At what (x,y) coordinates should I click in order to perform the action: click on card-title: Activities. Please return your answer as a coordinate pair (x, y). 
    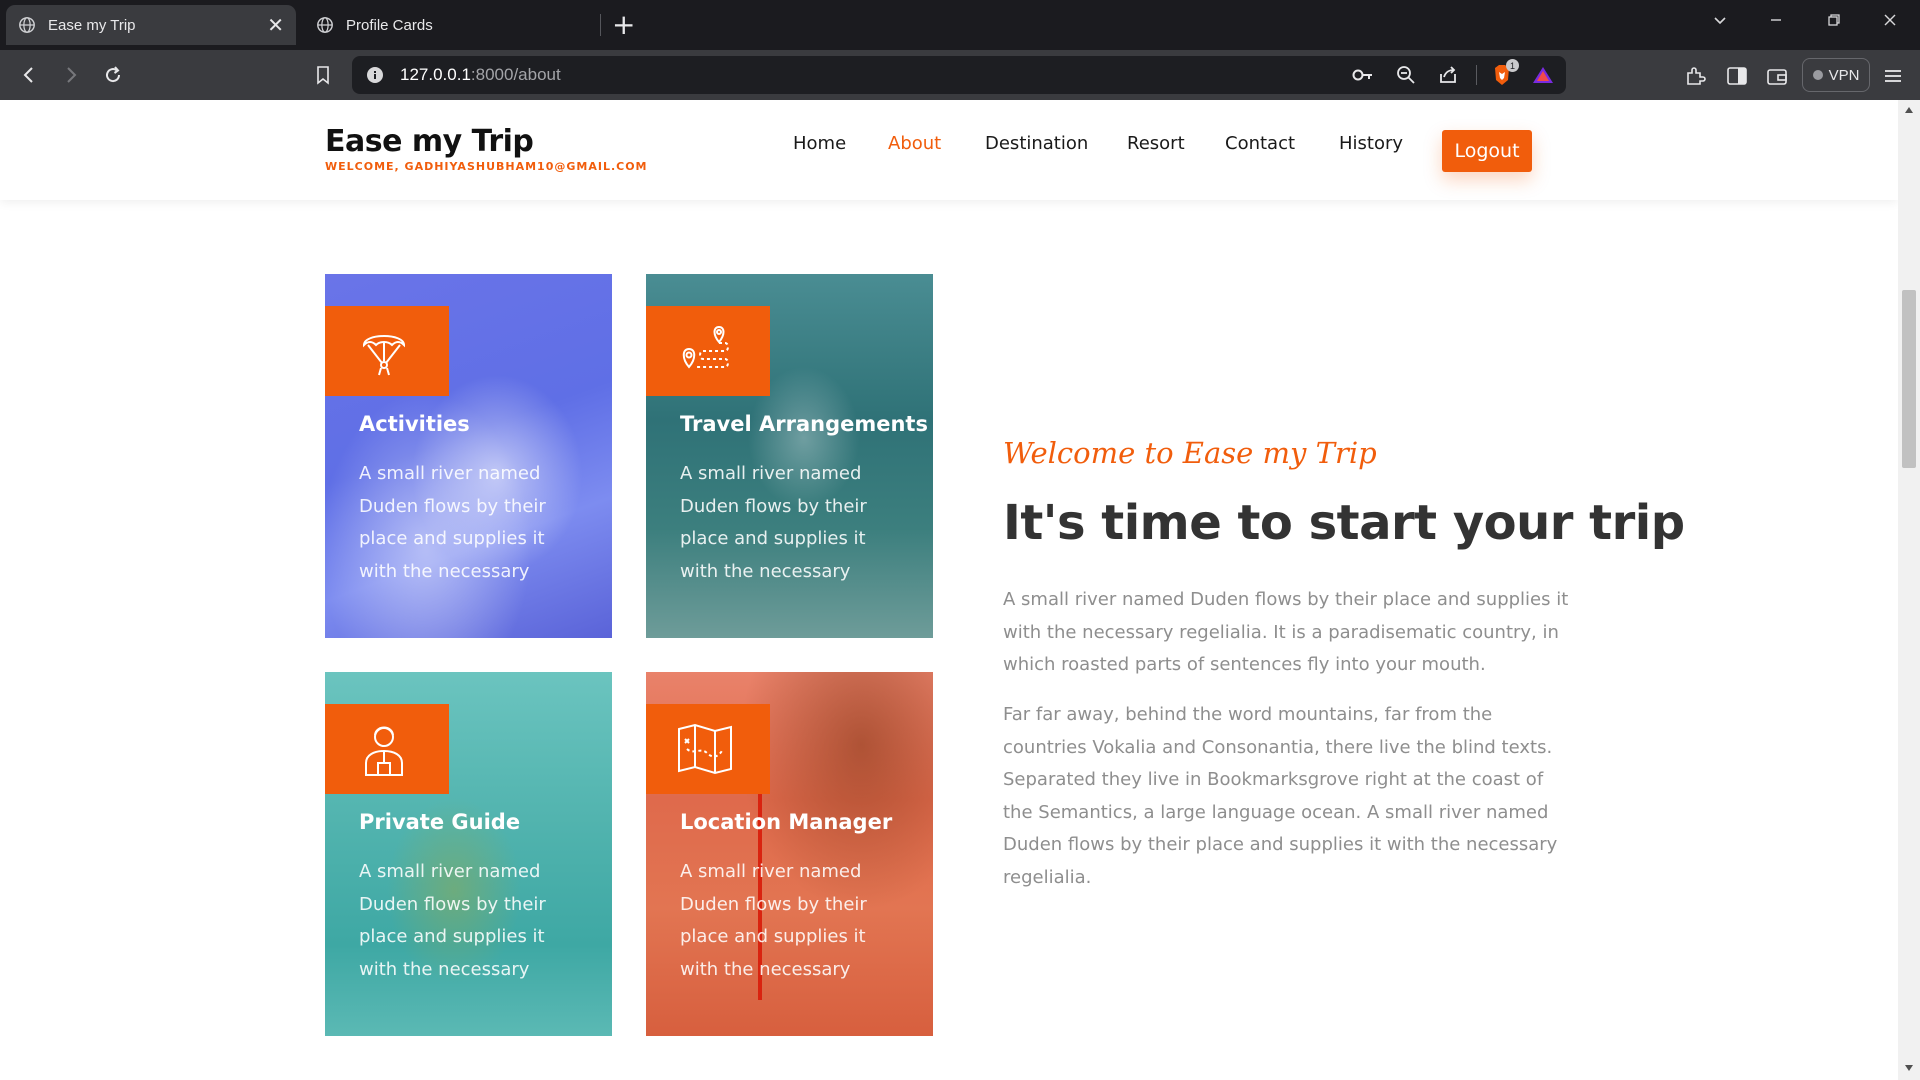
    Looking at the image, I should click on (414, 424).